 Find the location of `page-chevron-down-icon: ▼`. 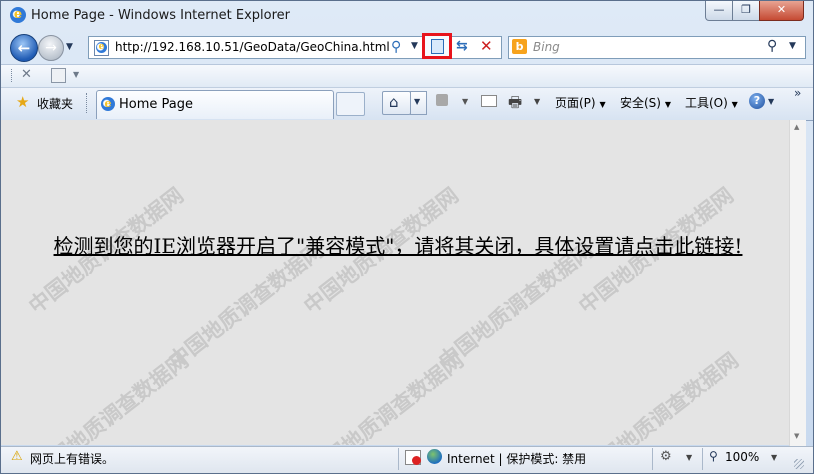

page-chevron-down-icon: ▼ is located at coordinates (602, 104).